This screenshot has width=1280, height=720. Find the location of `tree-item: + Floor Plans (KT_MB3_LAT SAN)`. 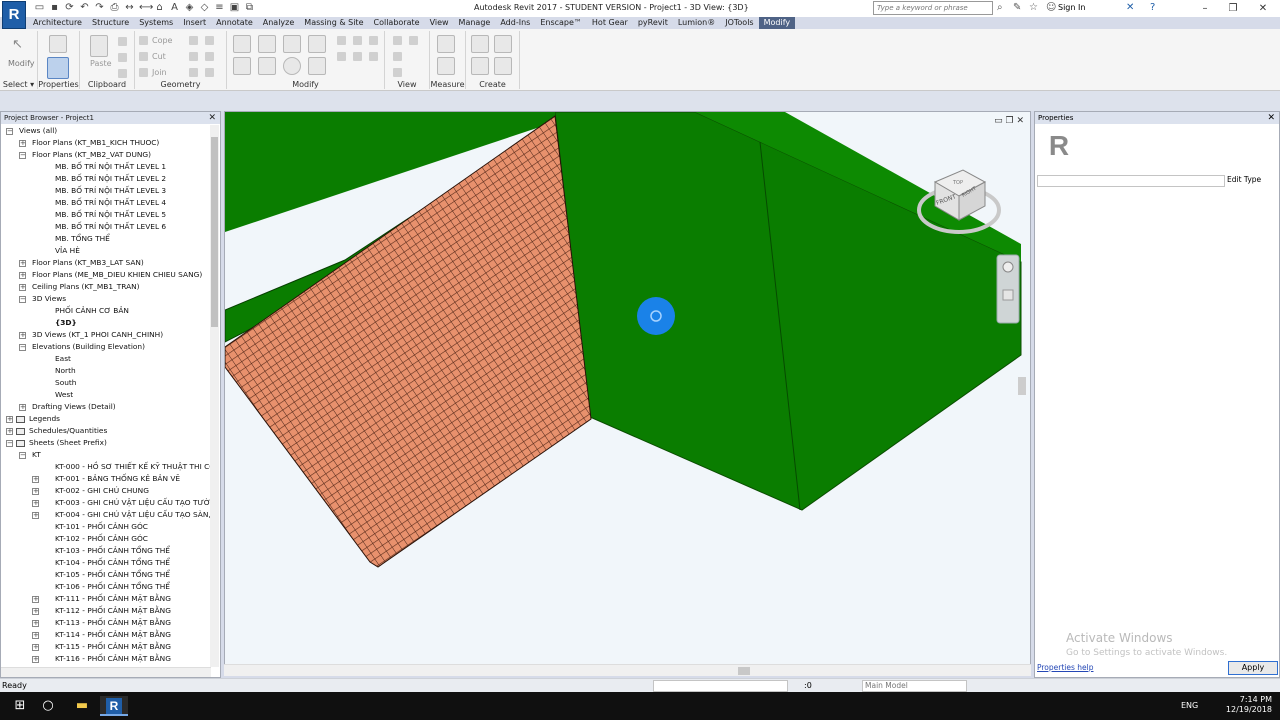

tree-item: + Floor Plans (KT_MB3_LAT SAN) is located at coordinates (106, 263).